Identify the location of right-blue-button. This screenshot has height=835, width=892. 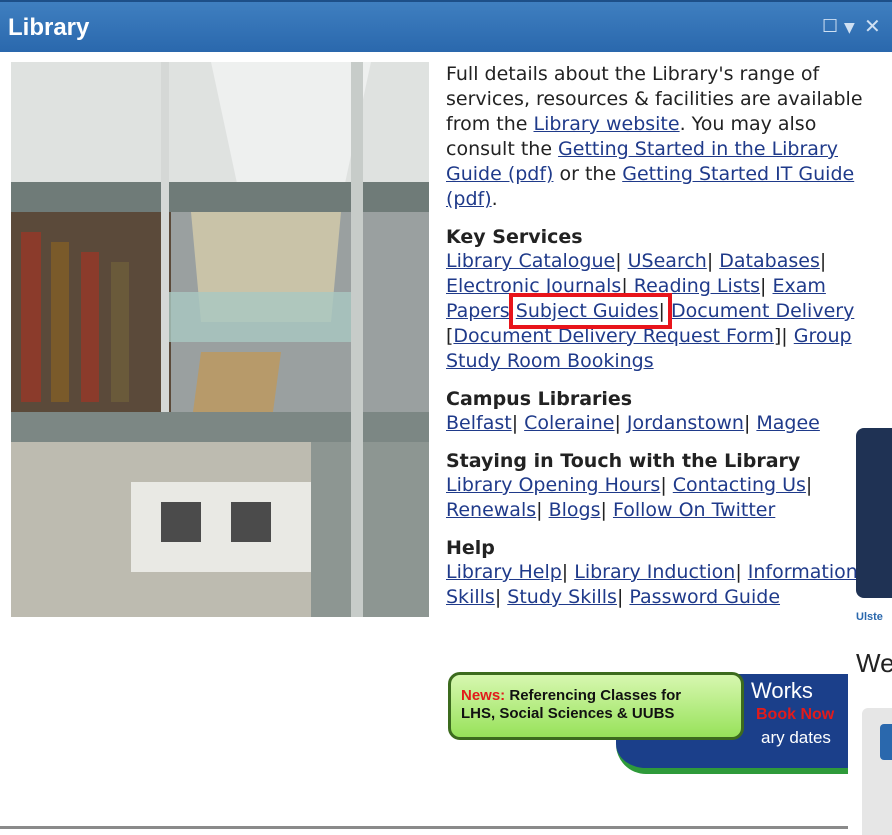
(886, 742).